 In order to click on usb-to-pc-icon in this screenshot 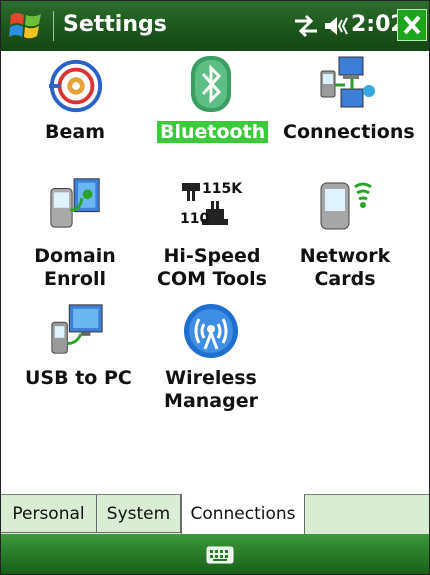, I will do `click(77, 329)`.